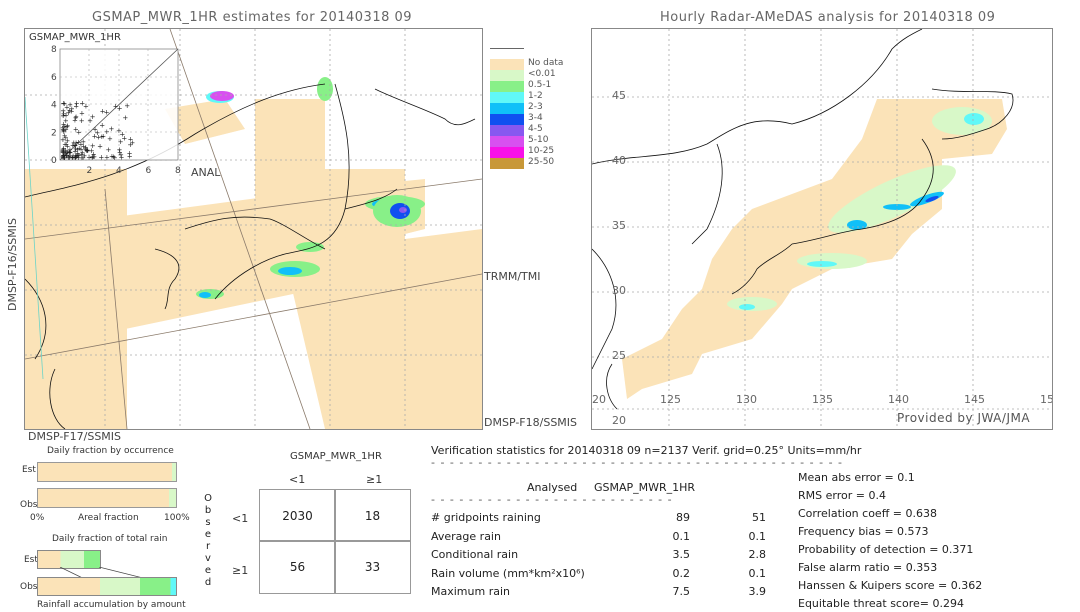  Describe the element at coordinates (29, 505) in the screenshot. I see `occ-obs-label: Obs` at that location.